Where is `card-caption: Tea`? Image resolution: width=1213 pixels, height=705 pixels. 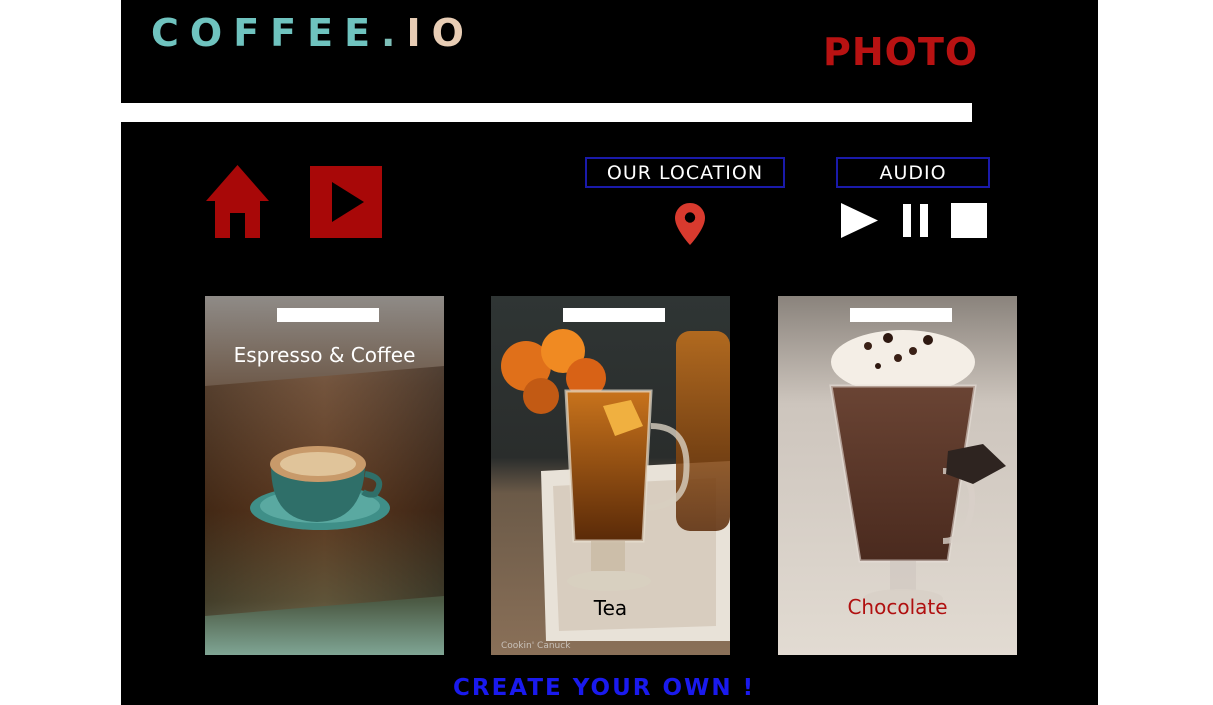 card-caption: Tea is located at coordinates (610, 608).